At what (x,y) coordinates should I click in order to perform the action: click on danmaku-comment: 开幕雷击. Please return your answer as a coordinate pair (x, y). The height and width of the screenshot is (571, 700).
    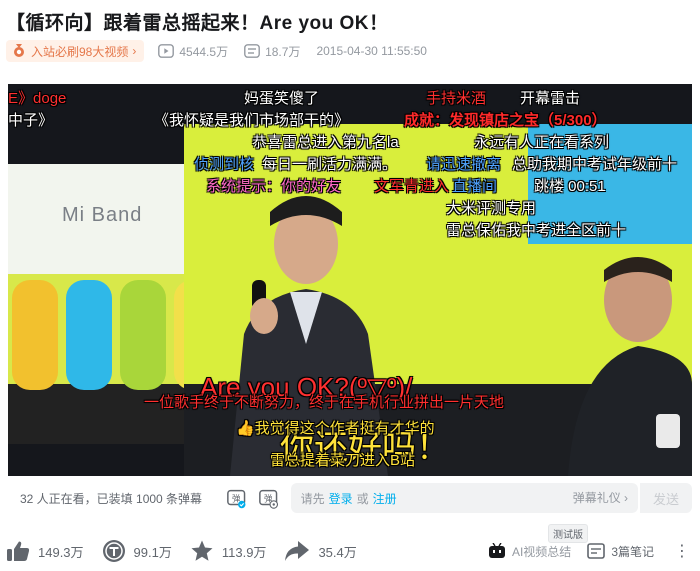
    Looking at the image, I should click on (550, 98).